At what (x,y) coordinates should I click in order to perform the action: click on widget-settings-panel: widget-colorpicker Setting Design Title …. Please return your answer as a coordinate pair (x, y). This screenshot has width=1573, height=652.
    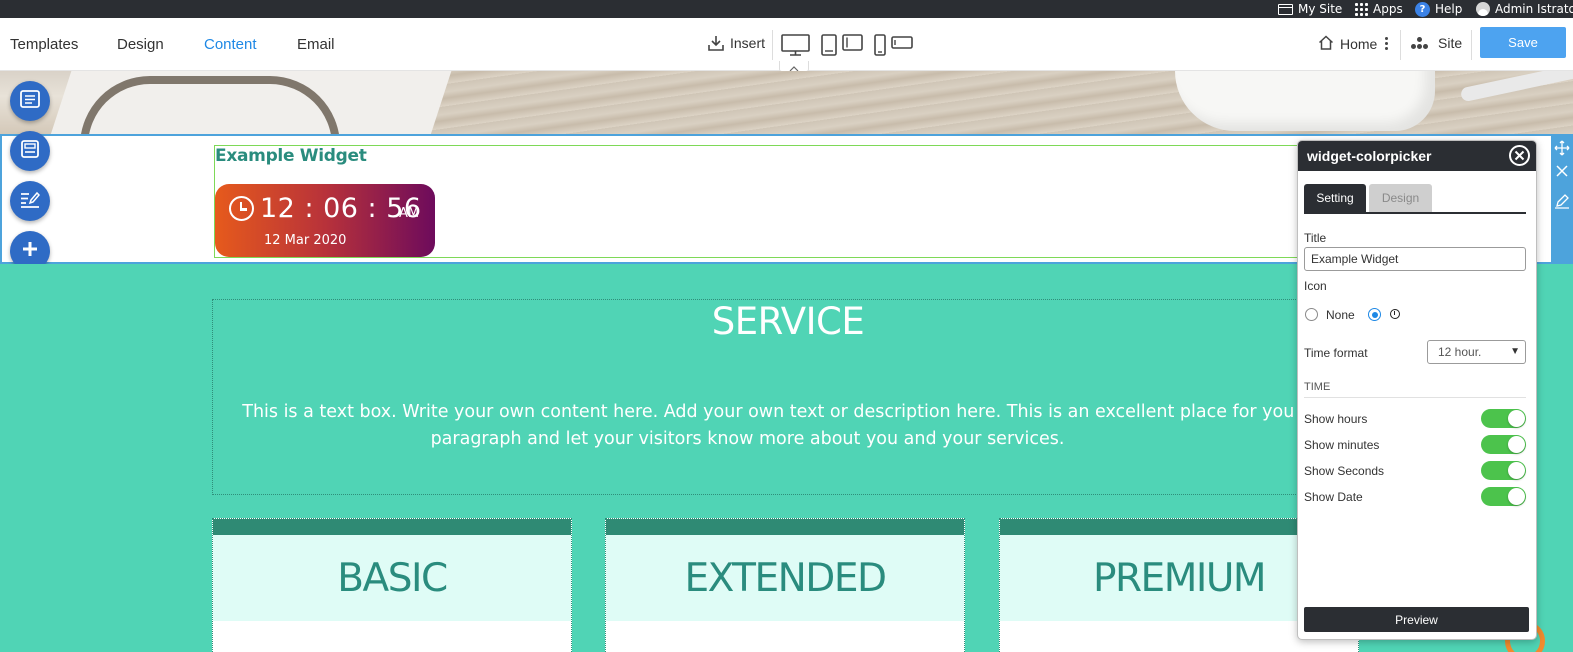
    Looking at the image, I should click on (1417, 390).